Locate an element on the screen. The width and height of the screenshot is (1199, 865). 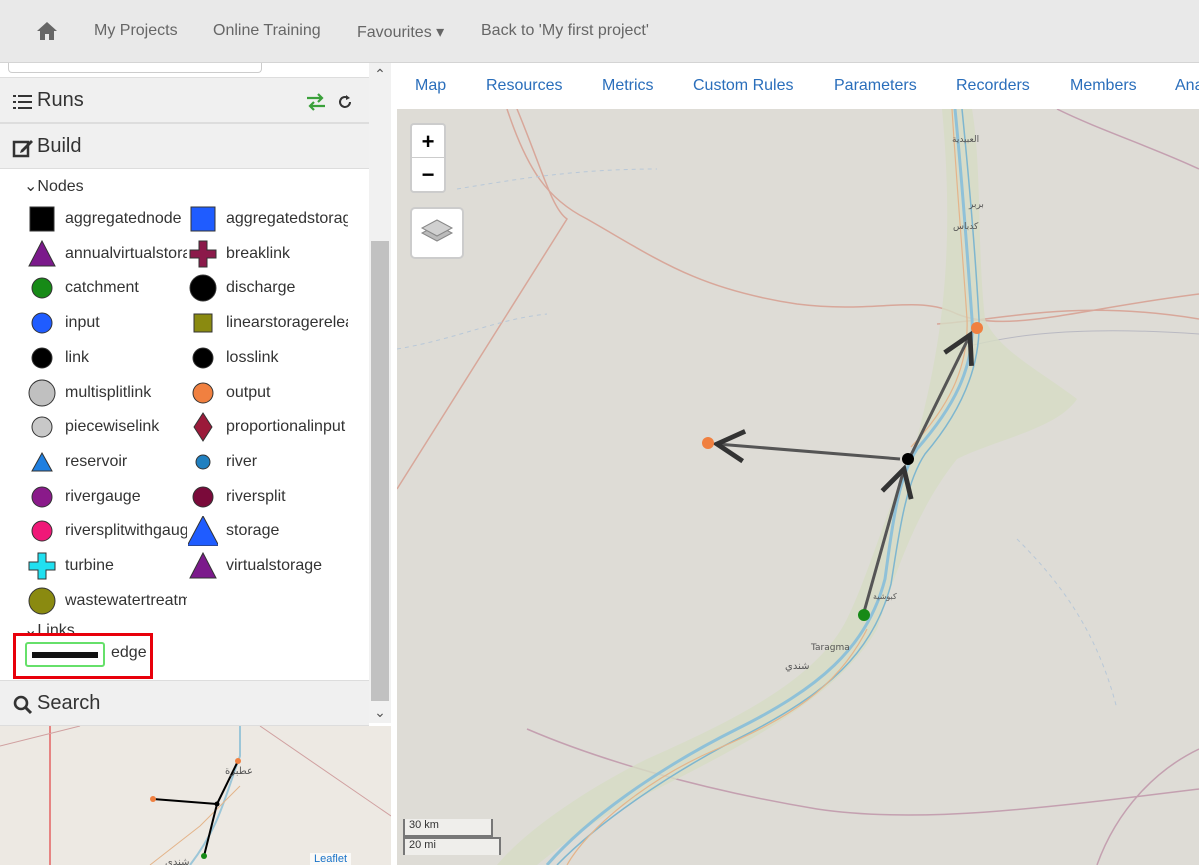
catchment-node is located at coordinates (864, 615).